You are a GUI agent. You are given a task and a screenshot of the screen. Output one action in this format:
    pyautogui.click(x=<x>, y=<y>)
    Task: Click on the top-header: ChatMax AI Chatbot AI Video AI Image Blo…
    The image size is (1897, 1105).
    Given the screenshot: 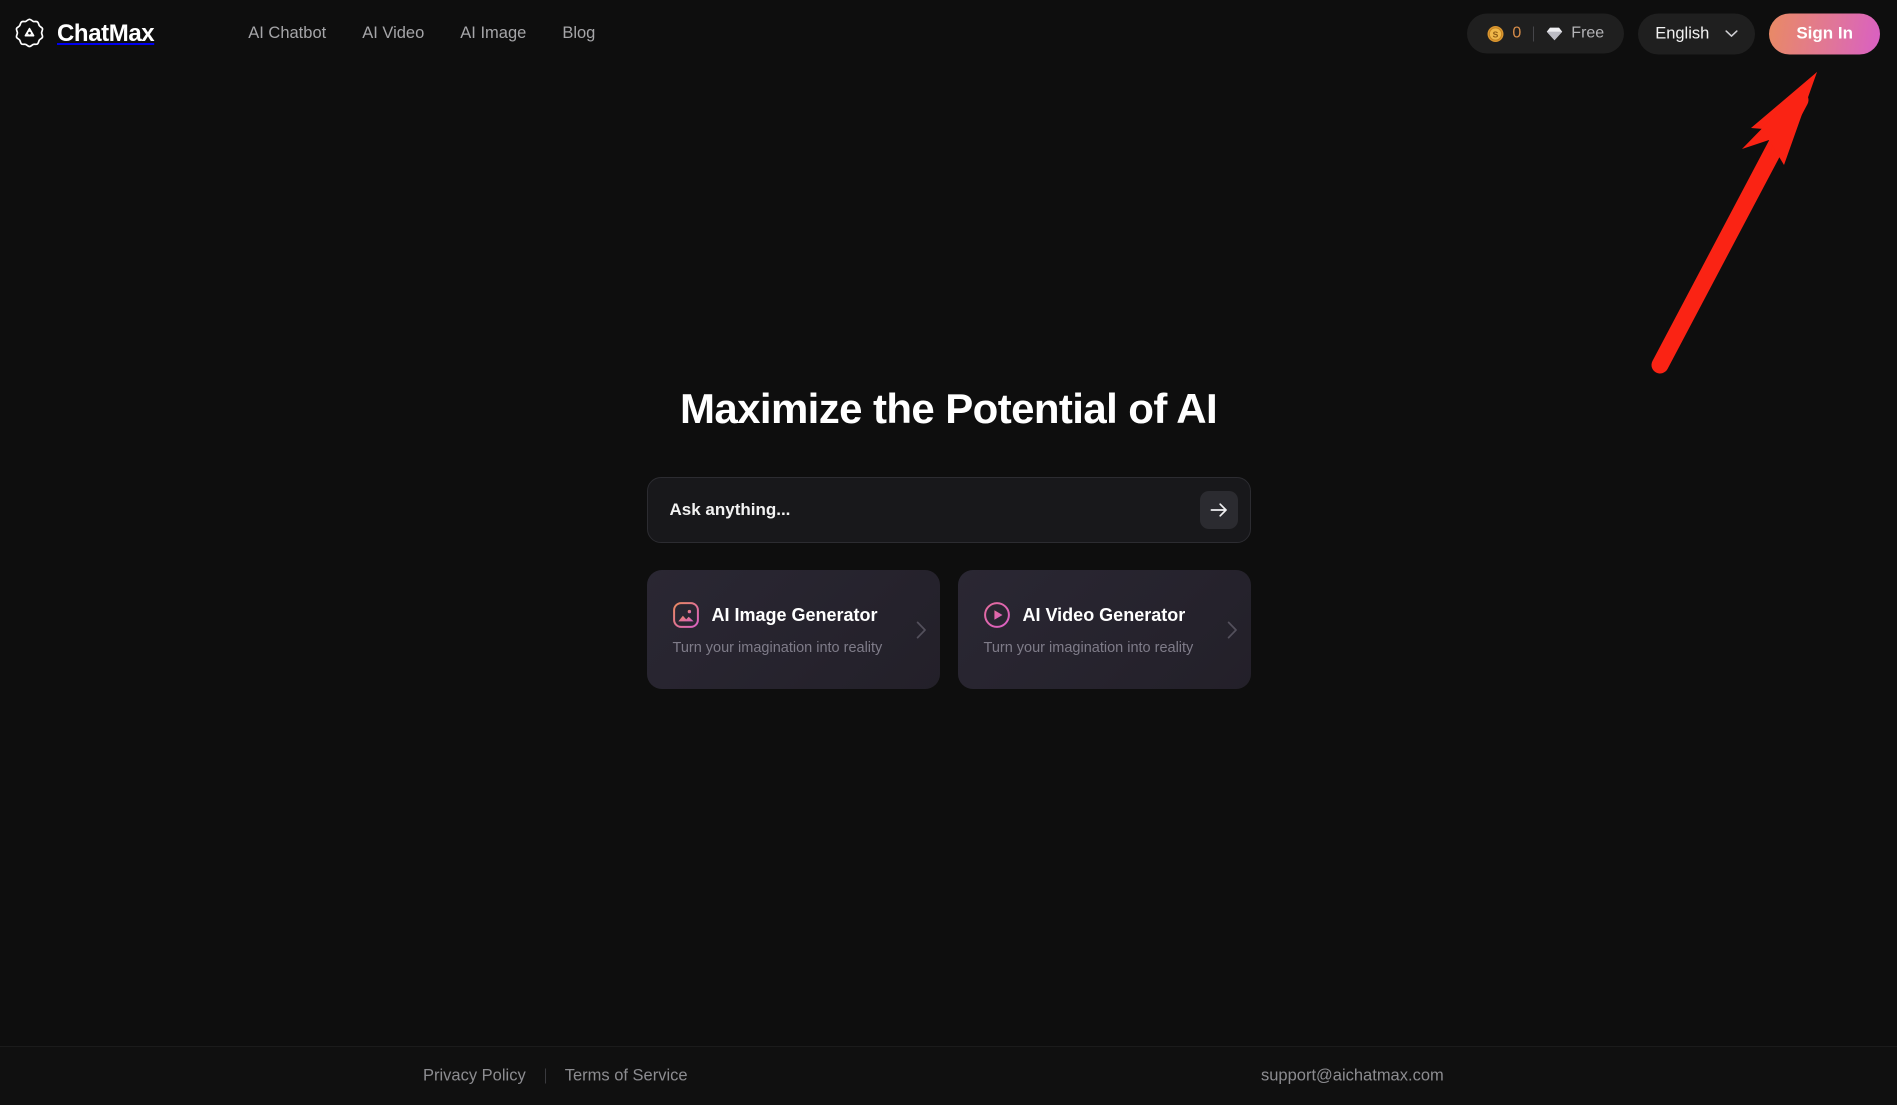 What is the action you would take?
    pyautogui.click(x=948, y=33)
    